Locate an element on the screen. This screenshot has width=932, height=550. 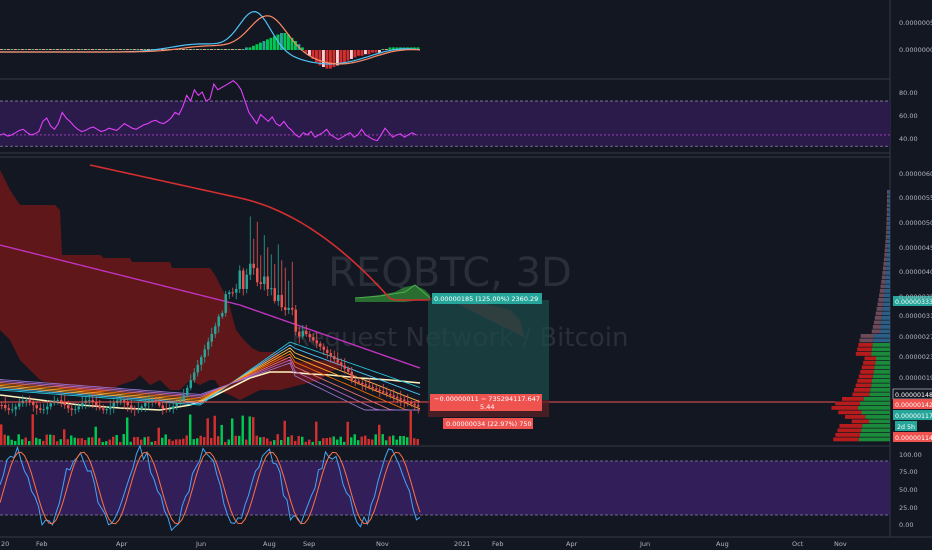
time-axis-label: Jun is located at coordinates (644, 544).